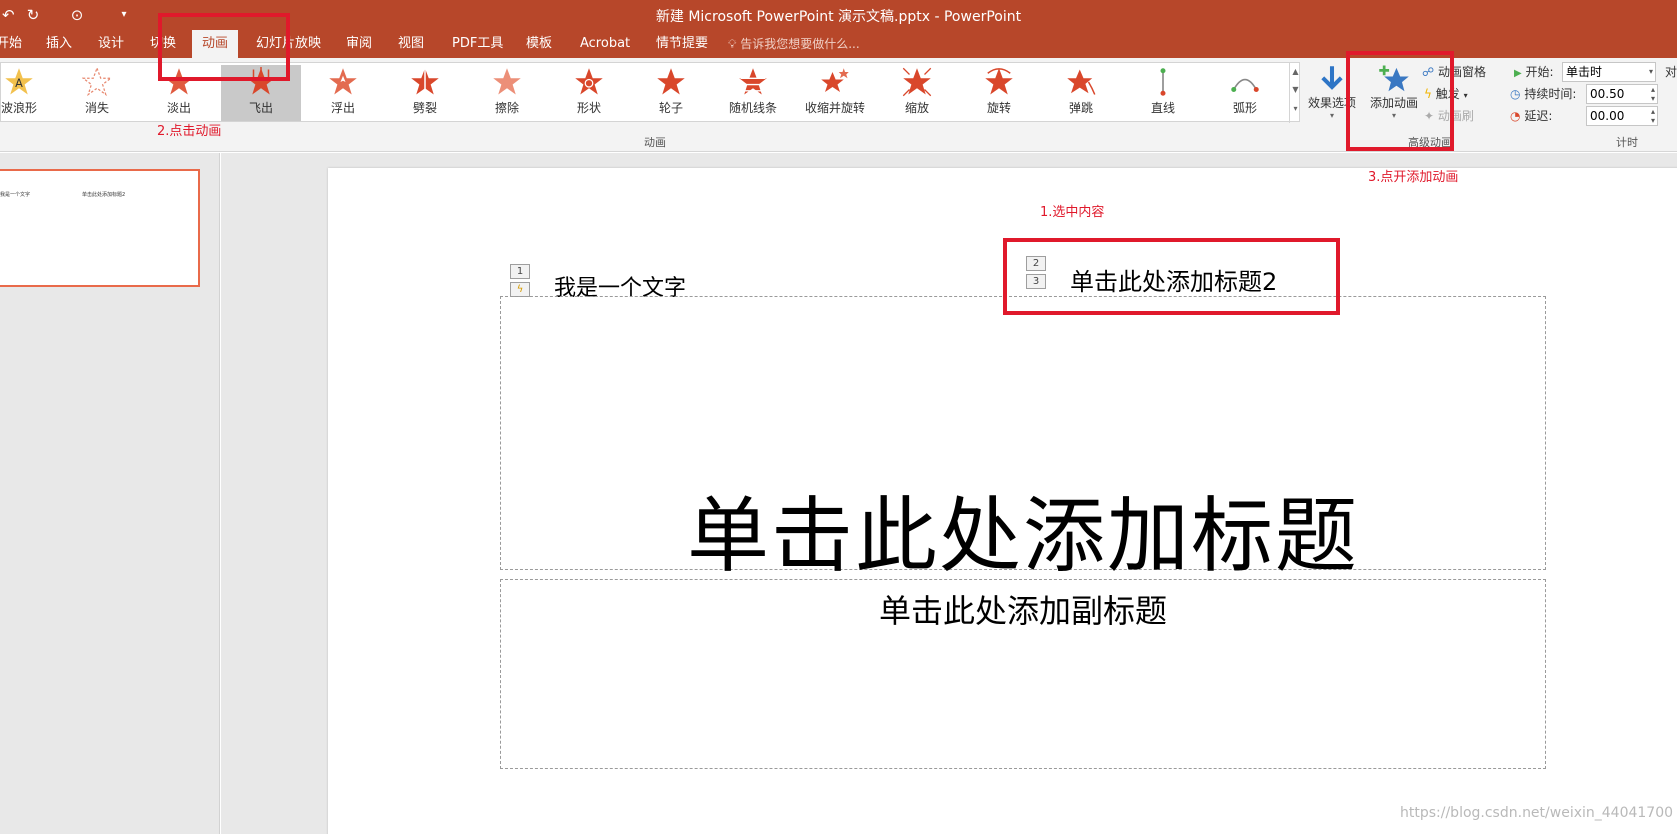 The height and width of the screenshot is (834, 1677). I want to click on watermark: https://blog.csdn.net/weixin_44041700, so click(1537, 813).